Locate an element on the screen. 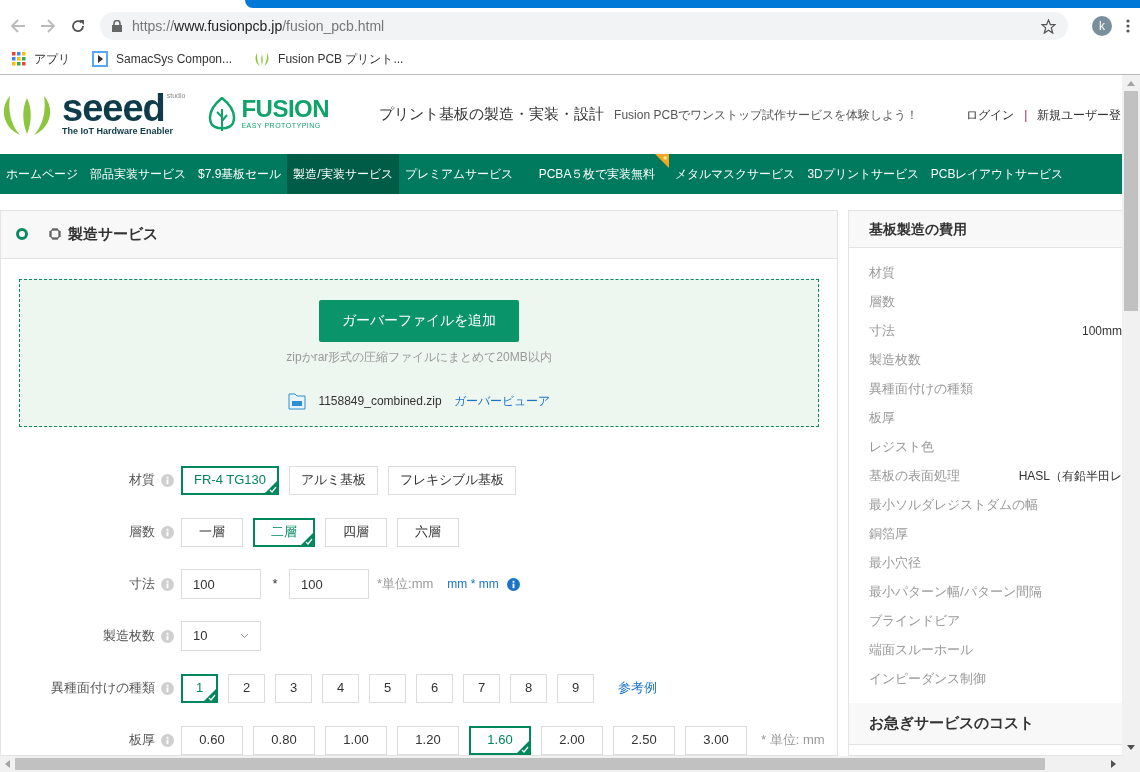 This screenshot has width=1140, height=772. times-sign: * is located at coordinates (275, 584).